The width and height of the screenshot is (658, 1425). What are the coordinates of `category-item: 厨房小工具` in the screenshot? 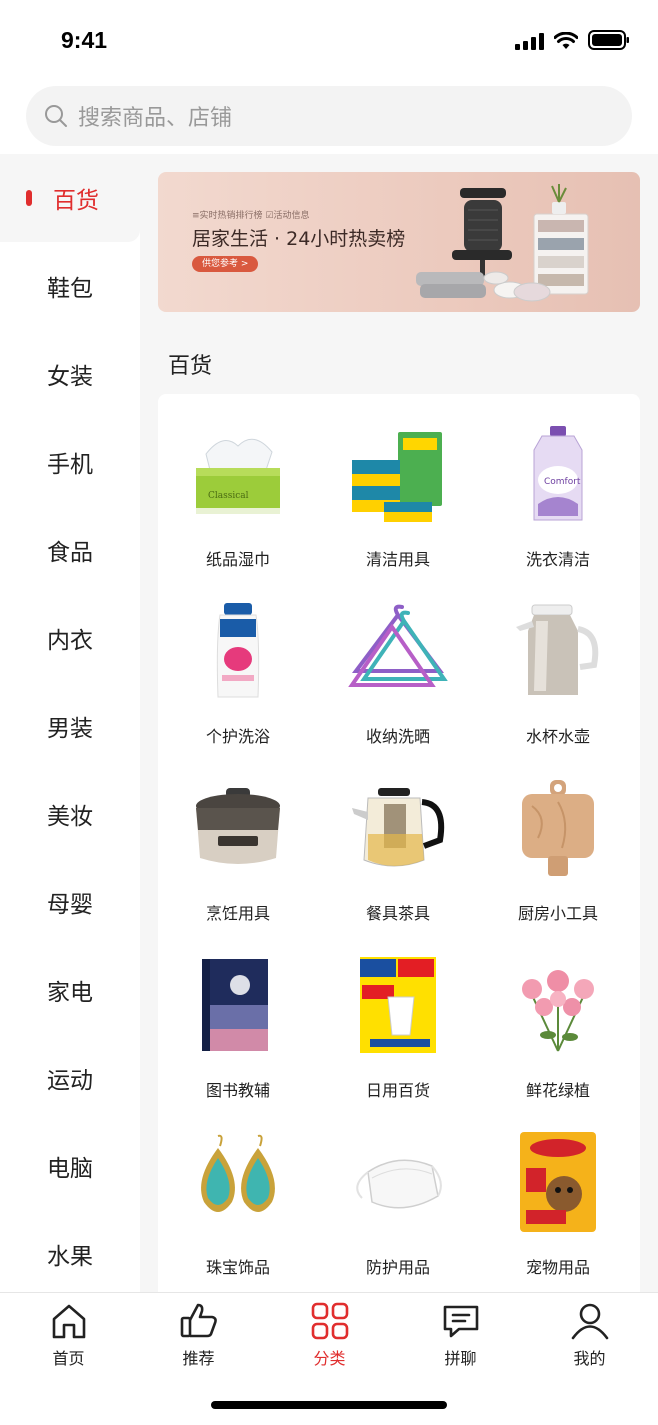 It's located at (558, 836).